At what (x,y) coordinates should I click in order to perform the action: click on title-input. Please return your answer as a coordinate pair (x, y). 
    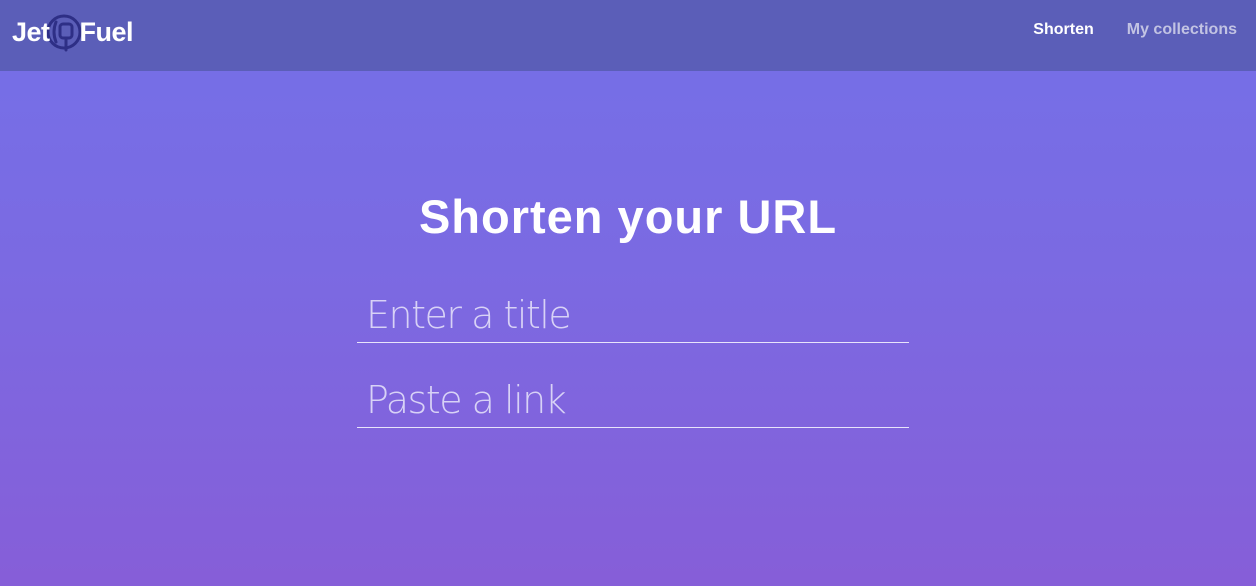
    Looking at the image, I should click on (633, 315).